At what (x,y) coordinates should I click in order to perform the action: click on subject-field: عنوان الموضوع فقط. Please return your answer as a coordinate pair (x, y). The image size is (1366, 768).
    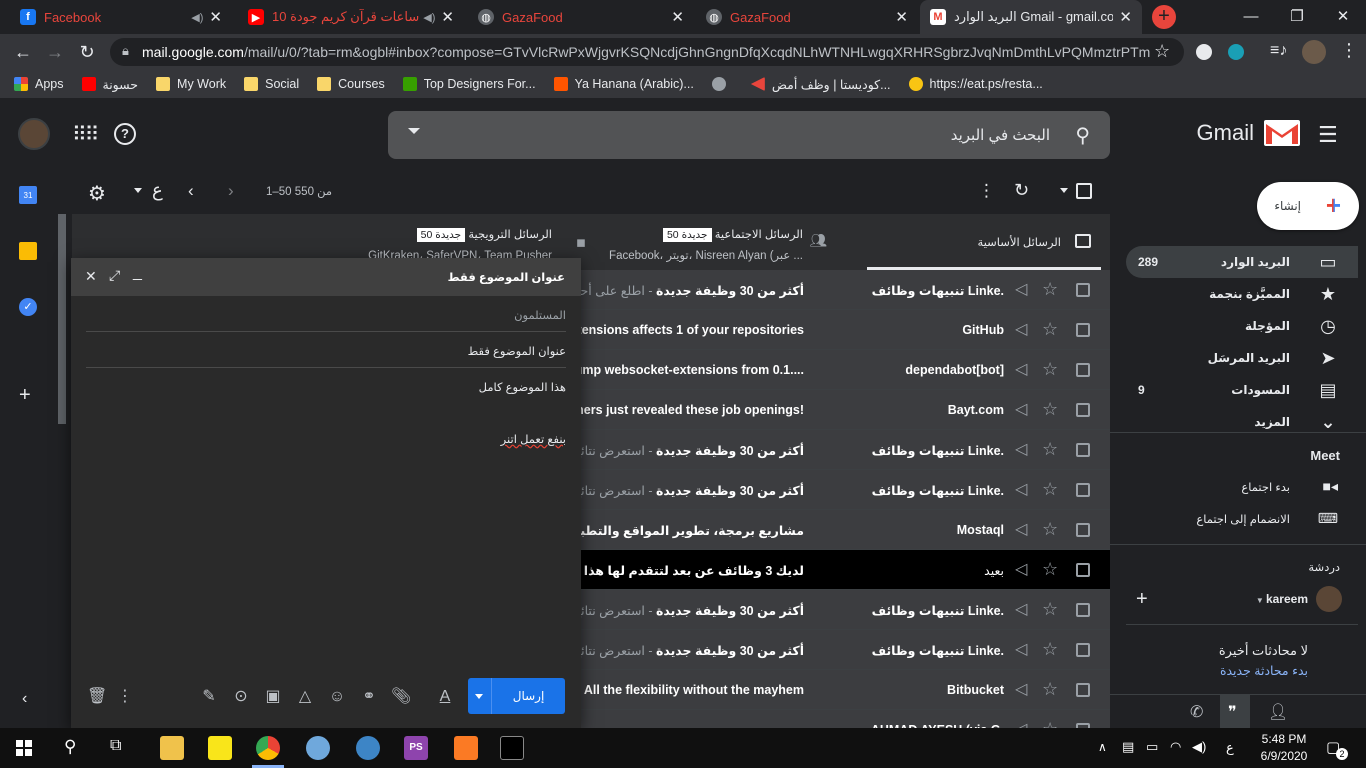
    Looking at the image, I should click on (326, 350).